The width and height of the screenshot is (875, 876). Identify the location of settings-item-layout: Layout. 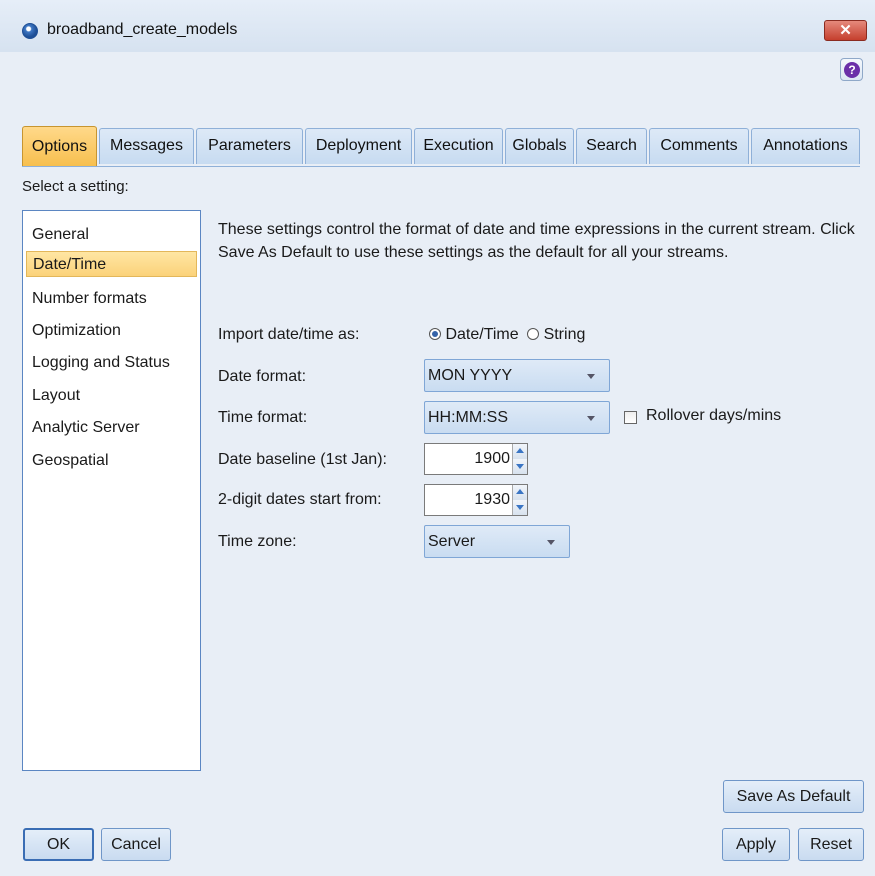
(111, 396).